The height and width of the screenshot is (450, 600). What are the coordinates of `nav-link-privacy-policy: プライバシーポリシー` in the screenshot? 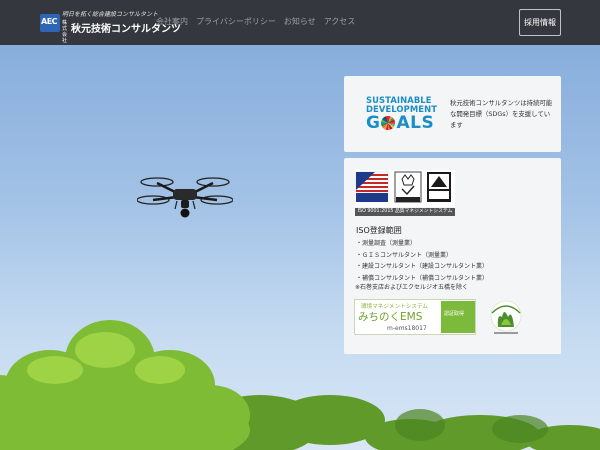 It's located at (236, 21).